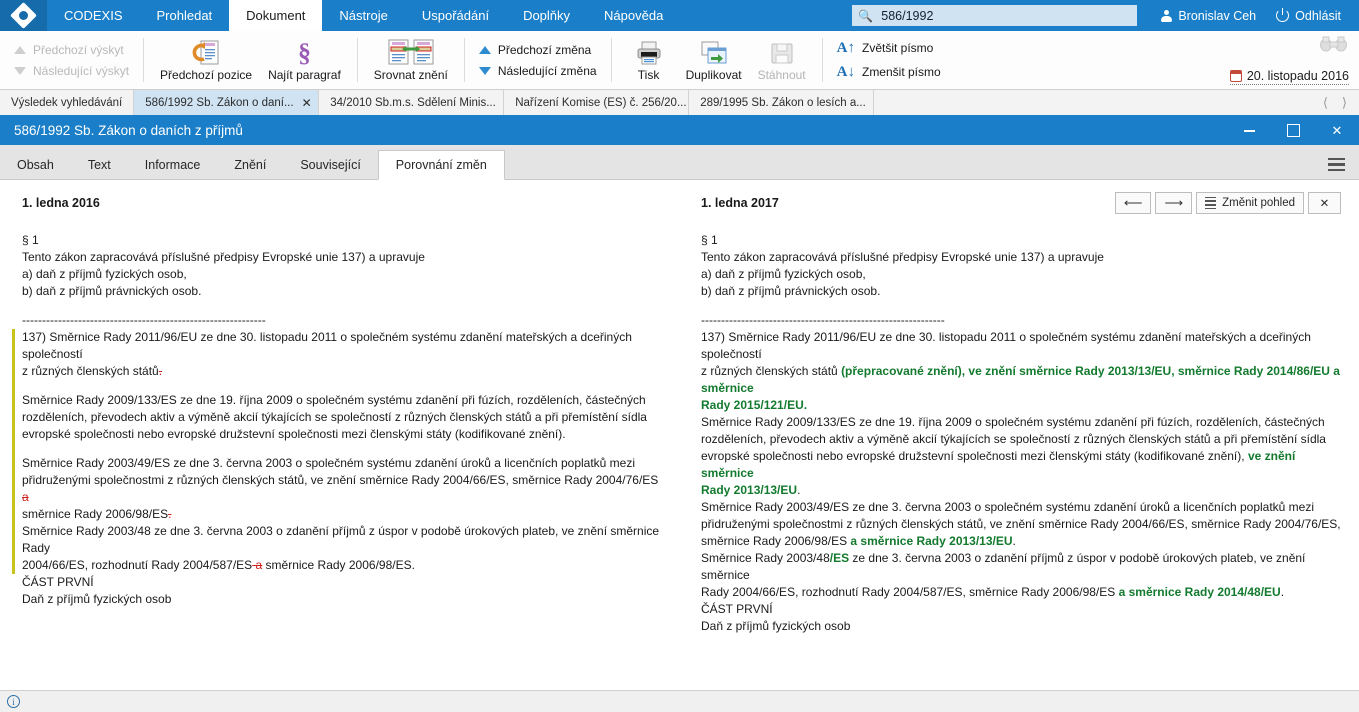 This screenshot has height=712, width=1359. What do you see at coordinates (1324, 203) in the screenshot?
I see `compare-close-button: ✕` at bounding box center [1324, 203].